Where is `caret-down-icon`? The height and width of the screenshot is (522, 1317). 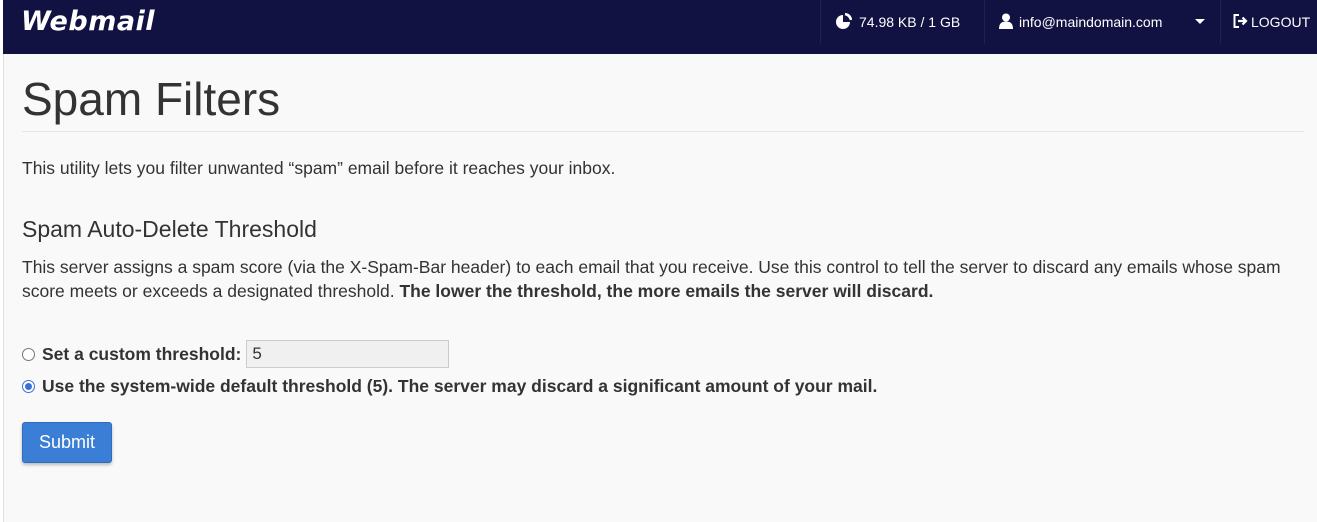 caret-down-icon is located at coordinates (1200, 21).